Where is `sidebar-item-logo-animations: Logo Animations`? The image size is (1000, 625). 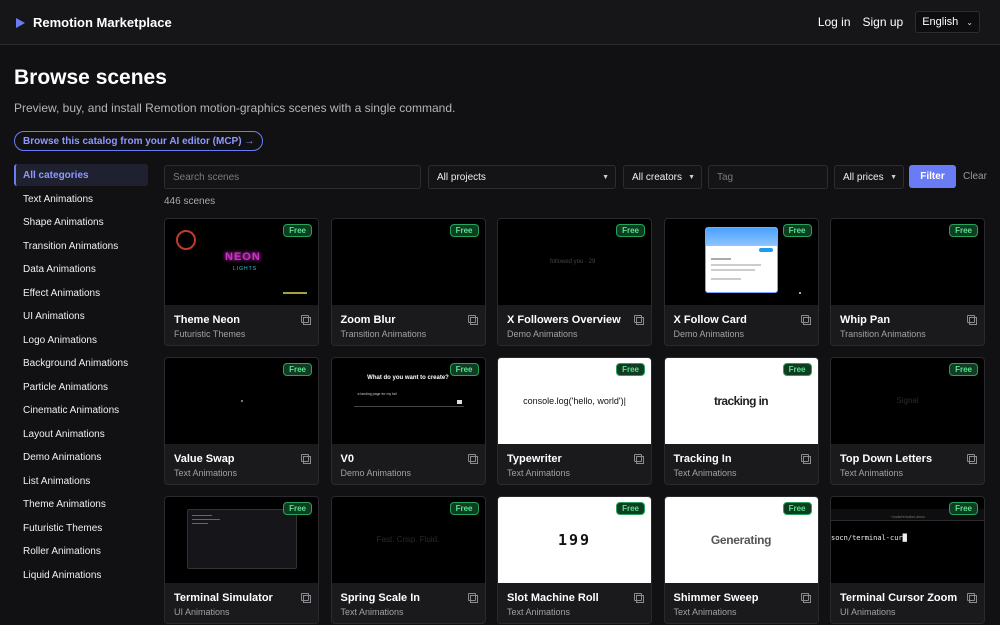
sidebar-item-logo-animations: Logo Animations is located at coordinates (81, 341).